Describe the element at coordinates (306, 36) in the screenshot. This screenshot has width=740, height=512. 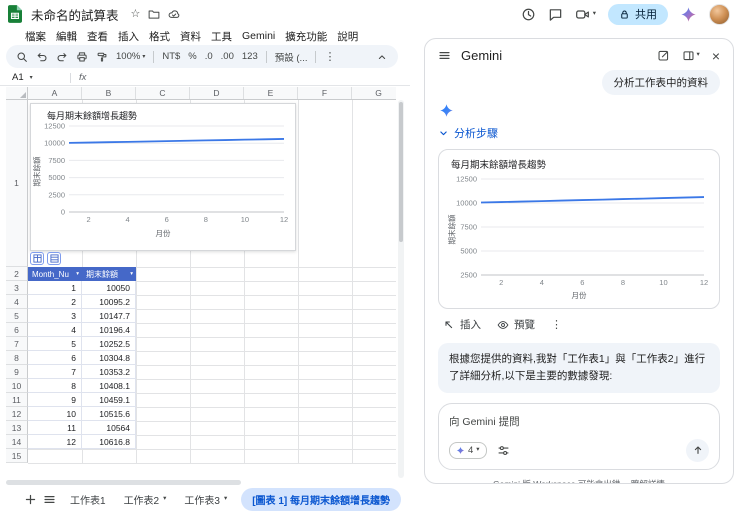
I see `menu-item: 擴充功能` at that location.